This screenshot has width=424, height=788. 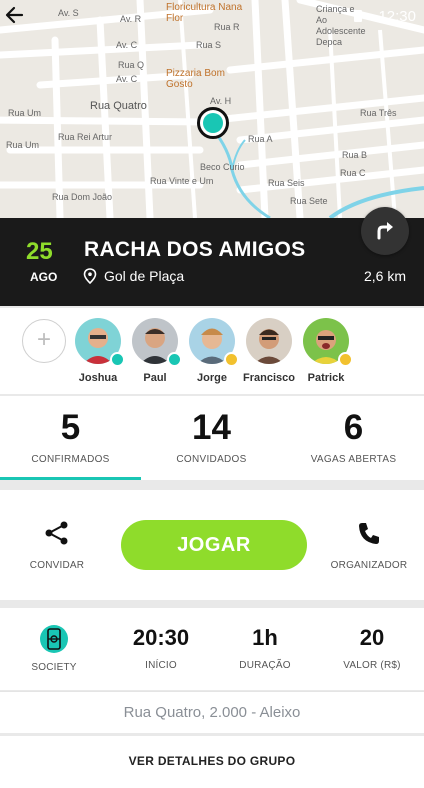 I want to click on players-row: + Joshua Paul Jorge Francisco Patrick, so click(x=212, y=351).